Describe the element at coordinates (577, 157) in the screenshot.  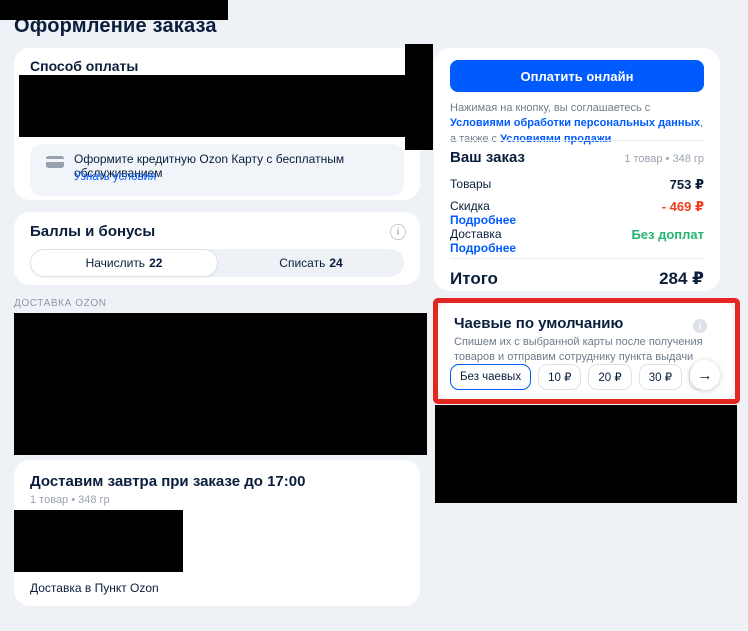
I see `order-header: Ваш заказ 1 товар • 348 гр` at that location.